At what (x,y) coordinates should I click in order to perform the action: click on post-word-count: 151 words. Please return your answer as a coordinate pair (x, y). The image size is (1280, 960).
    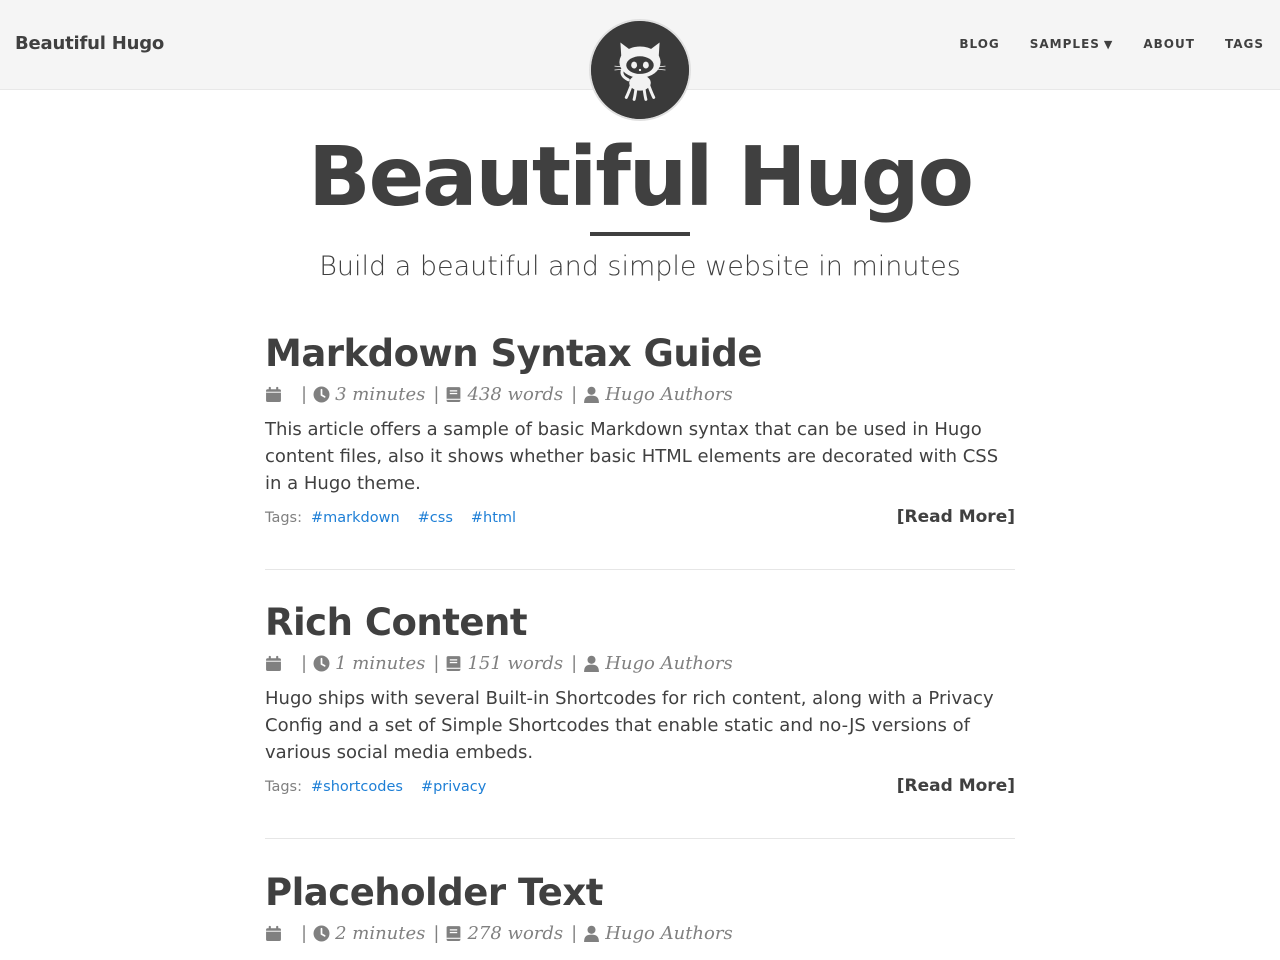
    Looking at the image, I should click on (515, 663).